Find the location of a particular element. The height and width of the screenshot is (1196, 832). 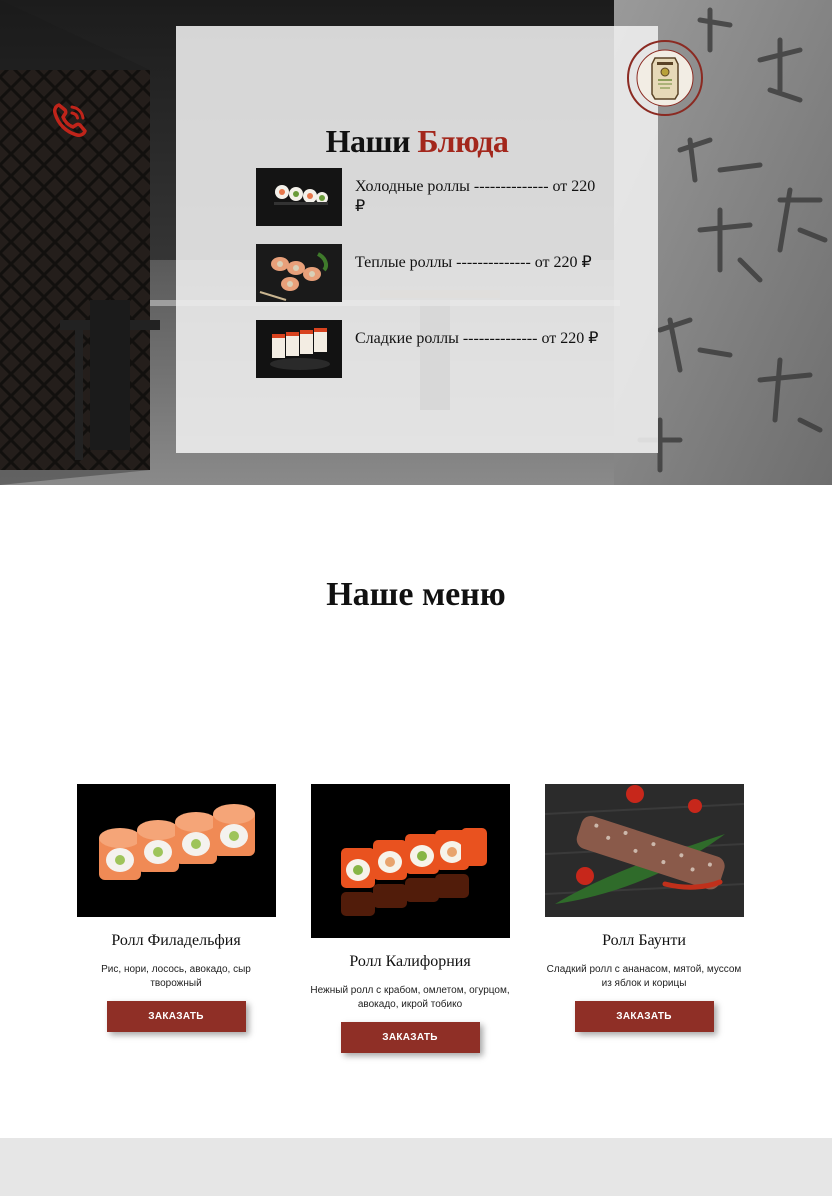

order-bounty-button: ЗАКАЗАТЬ is located at coordinates (644, 1016).